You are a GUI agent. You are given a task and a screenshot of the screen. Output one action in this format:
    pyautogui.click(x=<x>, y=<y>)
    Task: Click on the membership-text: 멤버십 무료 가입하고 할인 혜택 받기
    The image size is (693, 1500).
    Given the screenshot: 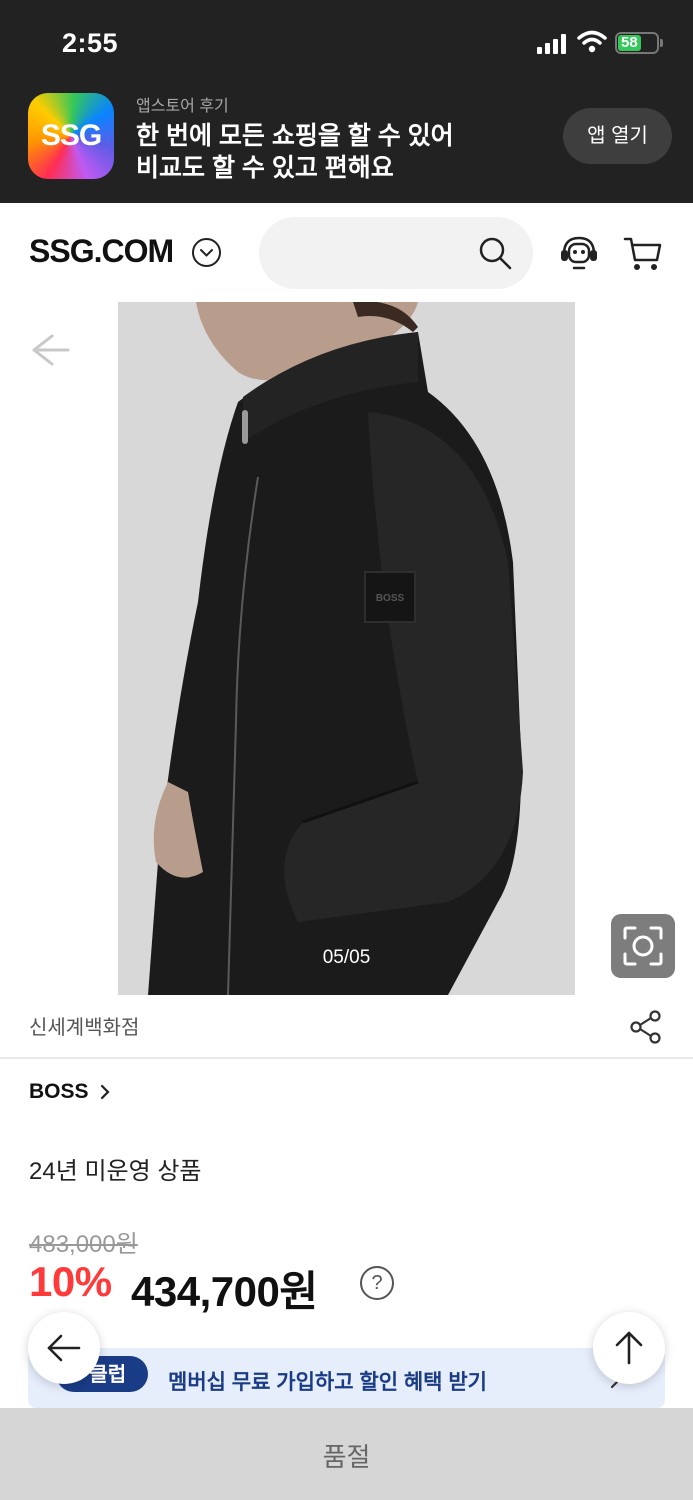 What is the action you would take?
    pyautogui.click(x=327, y=1382)
    